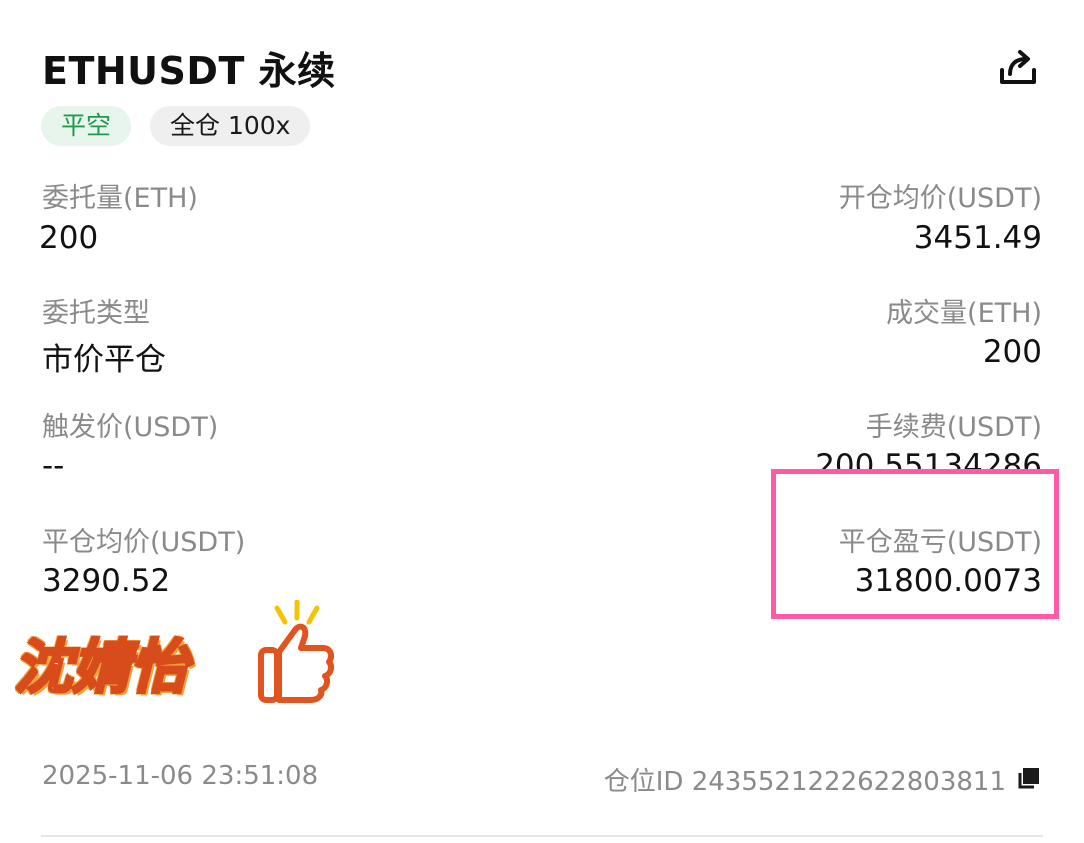 This screenshot has width=1084, height=843. Describe the element at coordinates (180, 776) in the screenshot. I see `order-timestamp: 2025-11-06 23:51:08` at that location.